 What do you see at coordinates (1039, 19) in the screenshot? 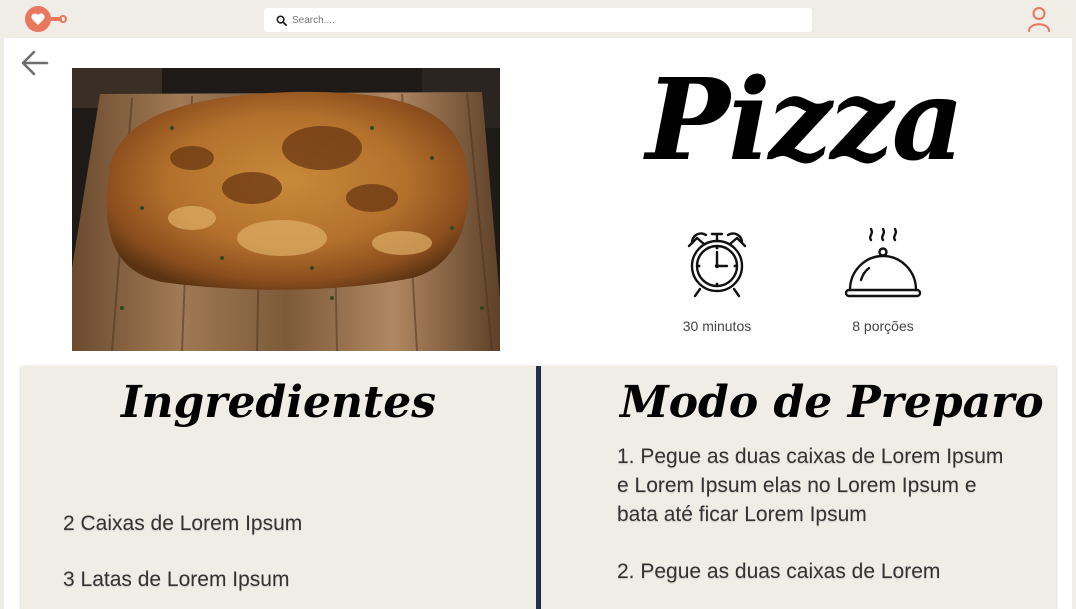
I see `user-icon` at bounding box center [1039, 19].